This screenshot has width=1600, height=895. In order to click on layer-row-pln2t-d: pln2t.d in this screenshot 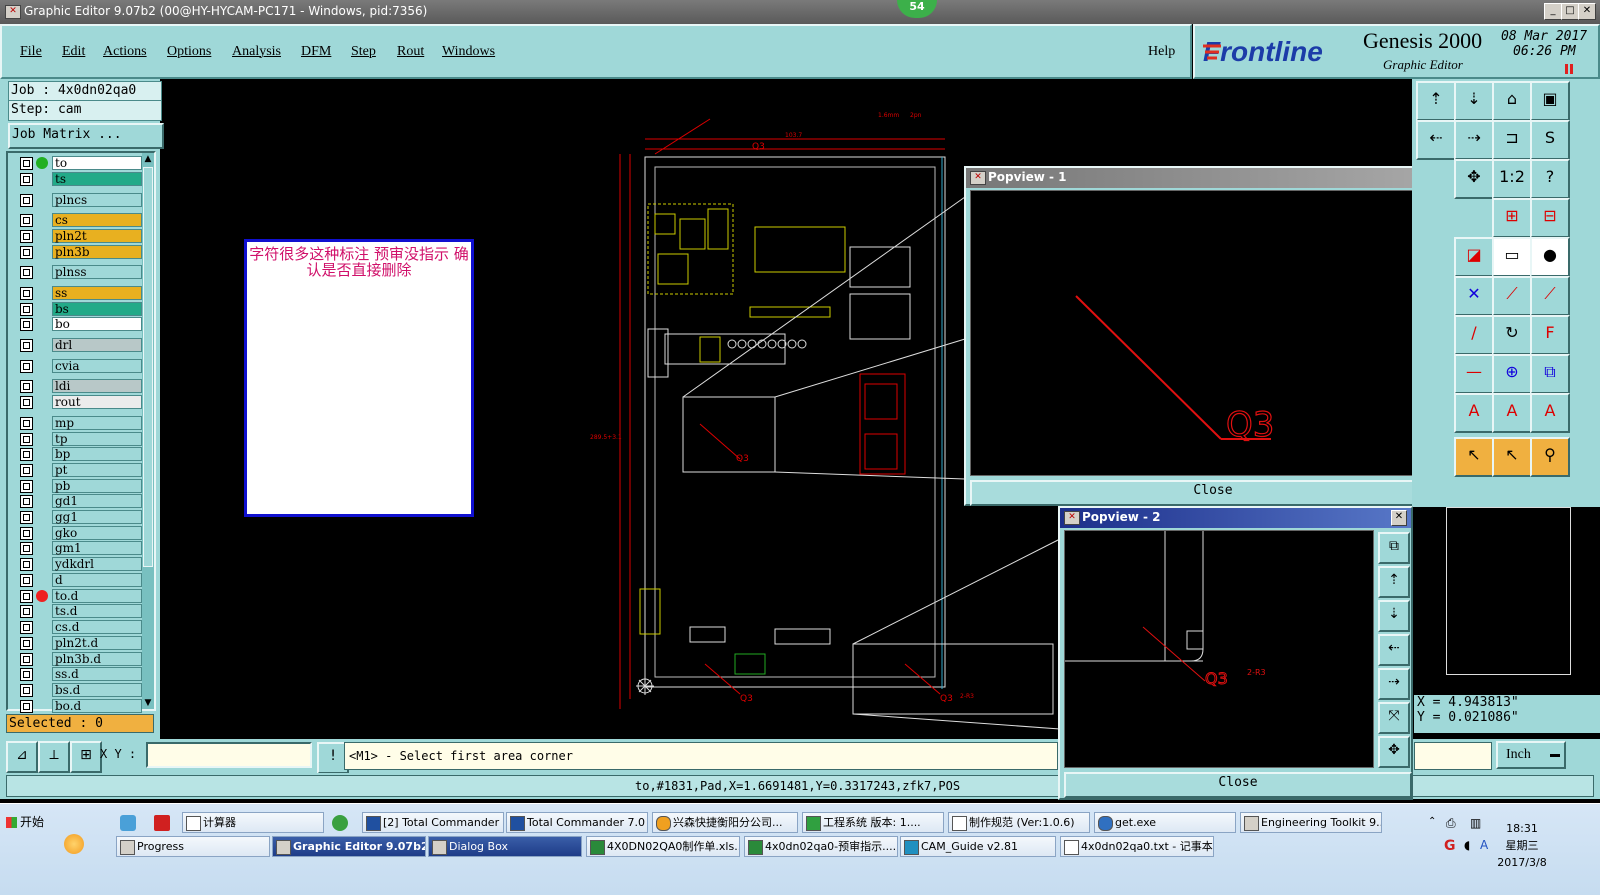, I will do `click(80, 643)`.